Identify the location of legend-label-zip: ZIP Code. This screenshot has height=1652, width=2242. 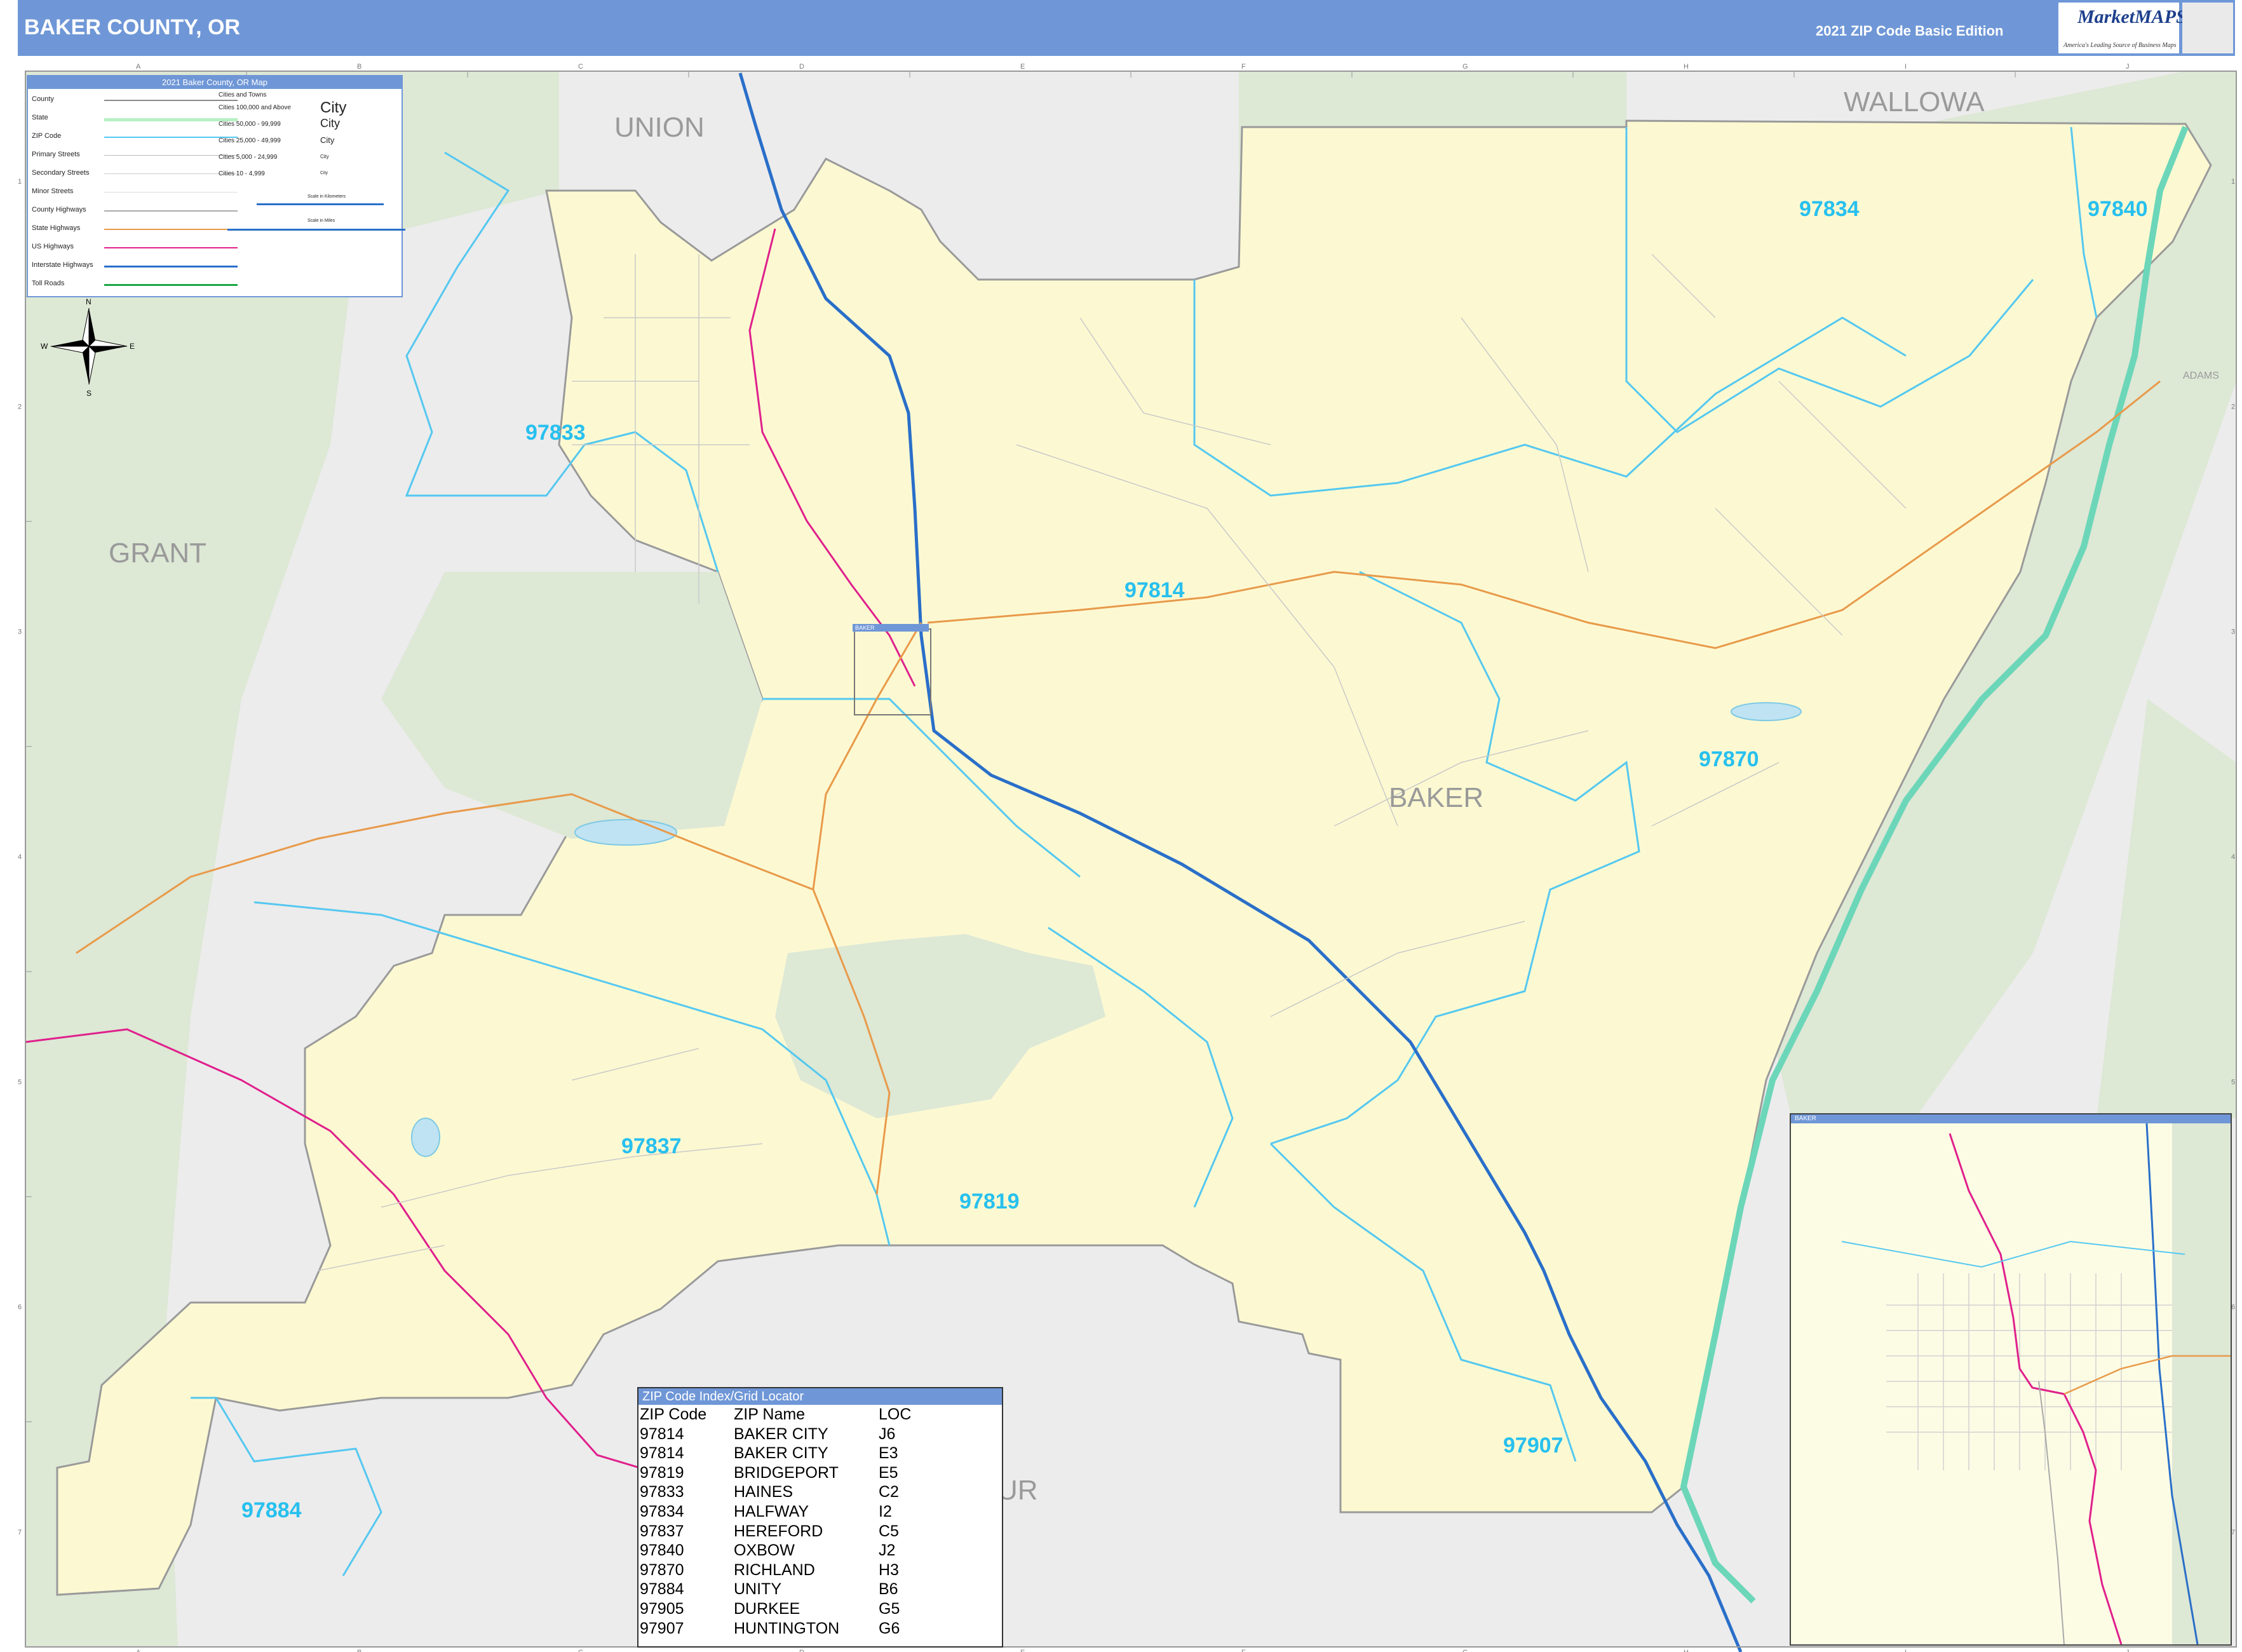
(47, 136).